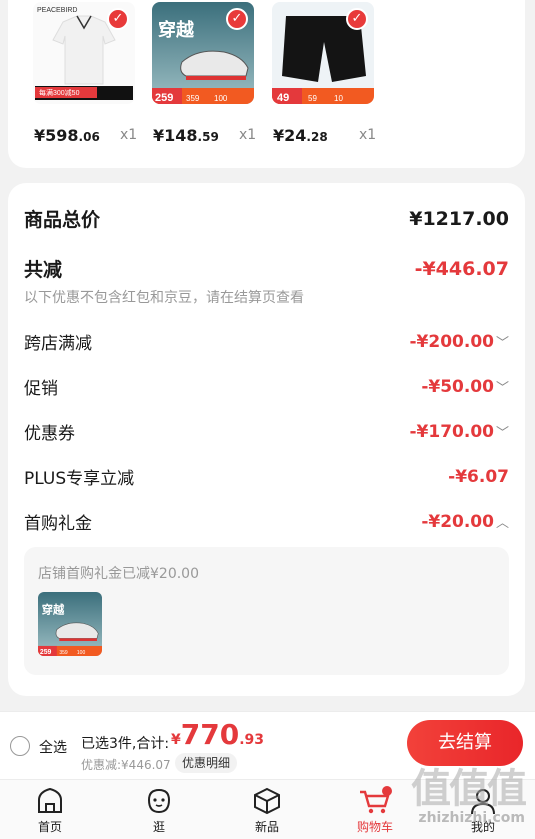 The image size is (535, 839). I want to click on total-price-row: 商品总价 ¥1217.00, so click(266, 218).